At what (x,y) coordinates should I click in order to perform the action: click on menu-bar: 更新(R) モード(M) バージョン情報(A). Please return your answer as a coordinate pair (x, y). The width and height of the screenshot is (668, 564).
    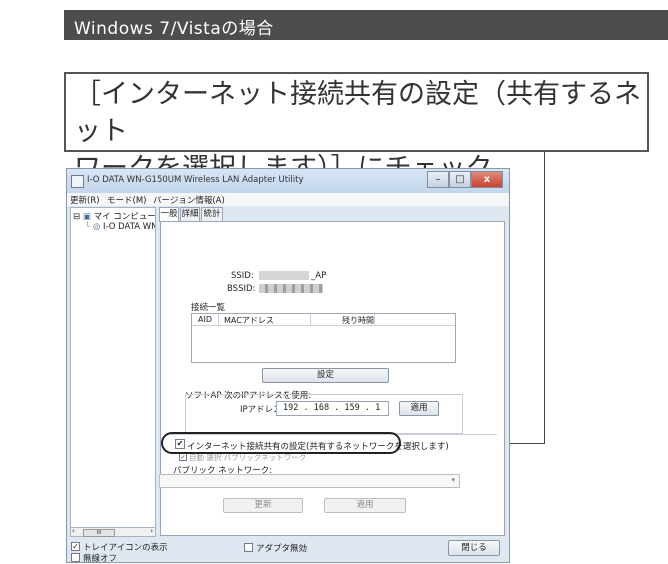
    Looking at the image, I should click on (288, 199).